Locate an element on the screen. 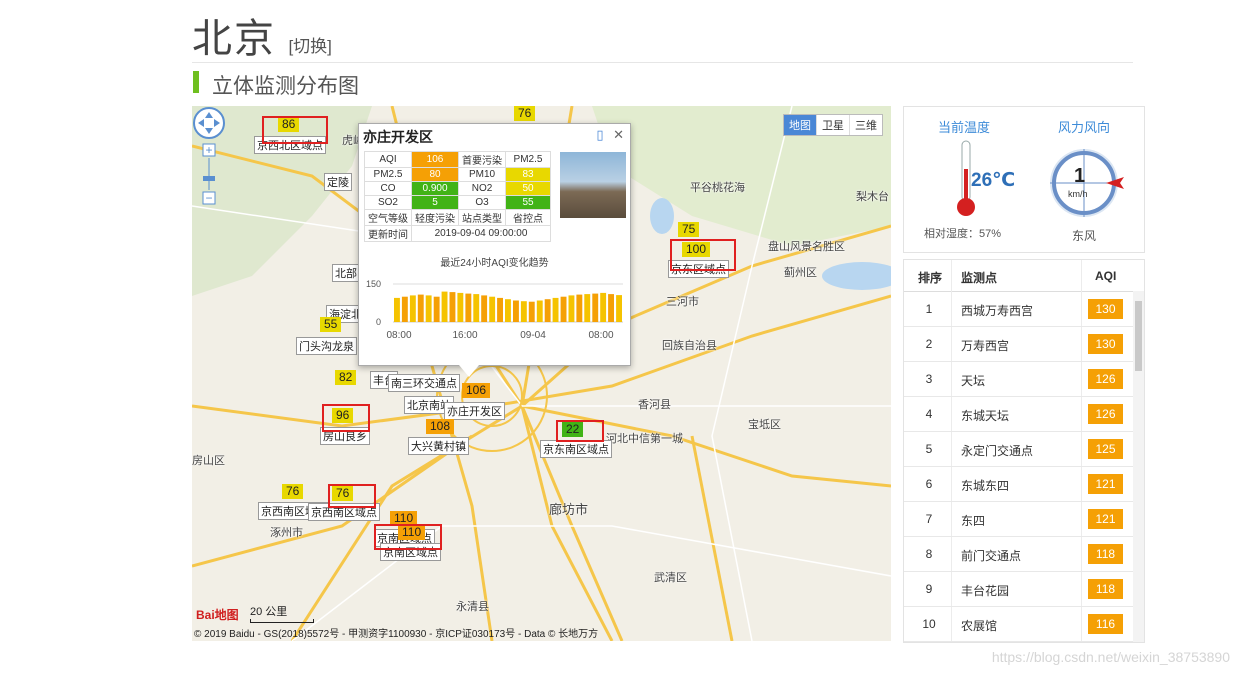 The height and width of the screenshot is (673, 1240). cell-label: SO2 is located at coordinates (388, 202).